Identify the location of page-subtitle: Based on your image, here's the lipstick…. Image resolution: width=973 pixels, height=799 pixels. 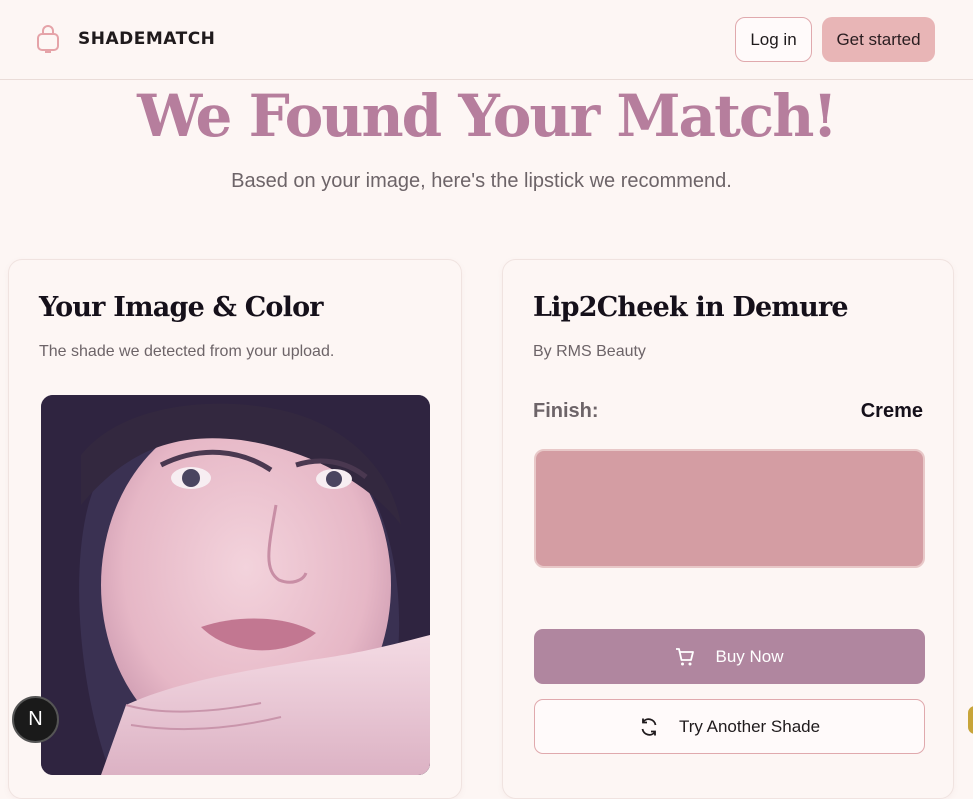
(481, 181).